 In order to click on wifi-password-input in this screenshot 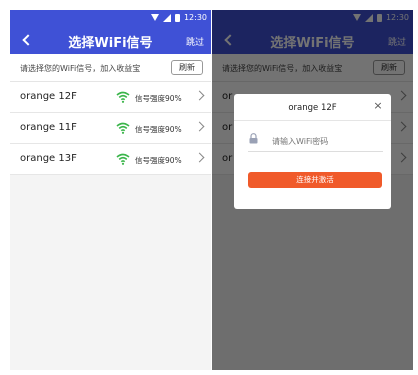, I will do `click(327, 141)`.